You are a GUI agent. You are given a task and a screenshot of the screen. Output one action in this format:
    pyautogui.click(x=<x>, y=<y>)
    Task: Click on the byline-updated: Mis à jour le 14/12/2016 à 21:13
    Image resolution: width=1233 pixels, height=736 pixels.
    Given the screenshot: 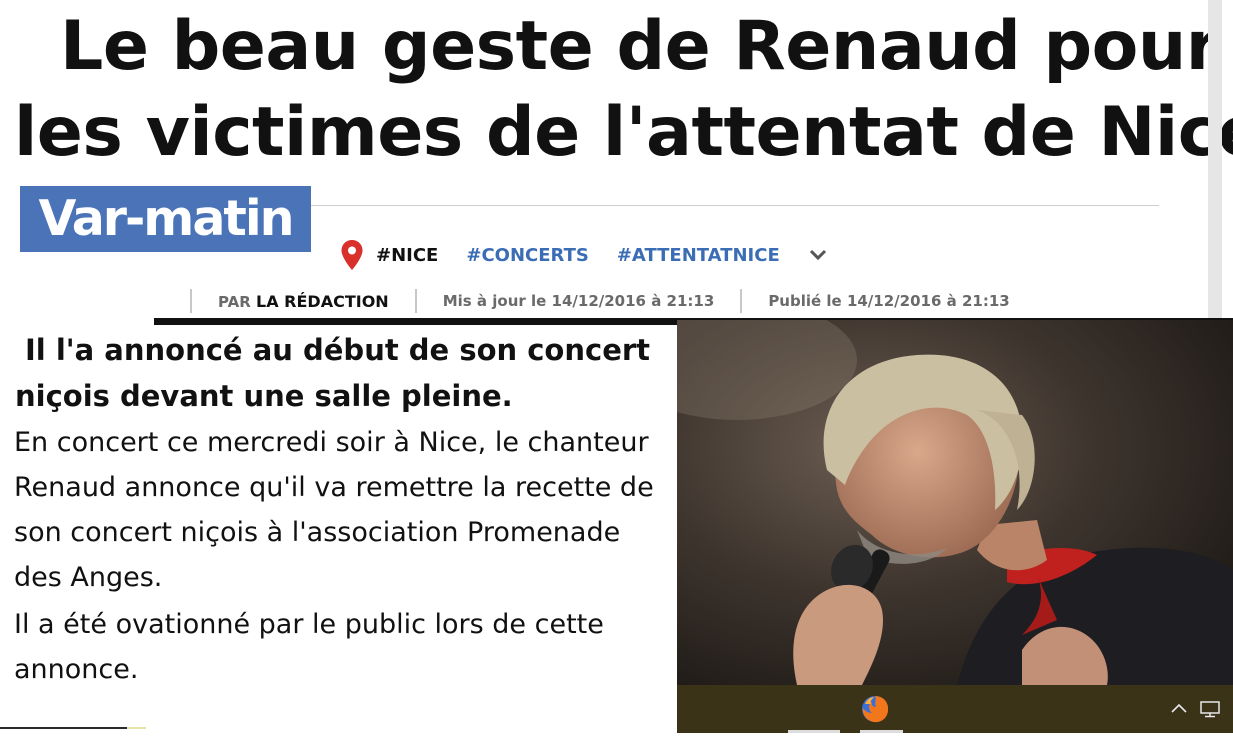 What is the action you would take?
    pyautogui.click(x=578, y=301)
    